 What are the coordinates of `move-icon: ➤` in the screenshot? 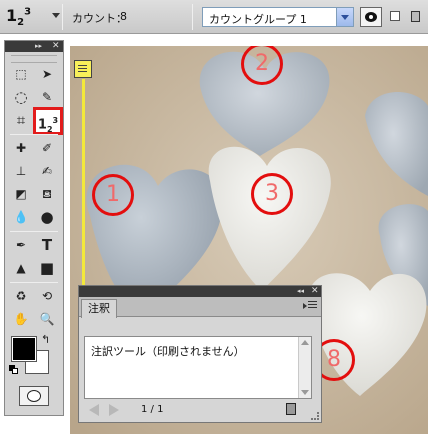 It's located at (47, 74).